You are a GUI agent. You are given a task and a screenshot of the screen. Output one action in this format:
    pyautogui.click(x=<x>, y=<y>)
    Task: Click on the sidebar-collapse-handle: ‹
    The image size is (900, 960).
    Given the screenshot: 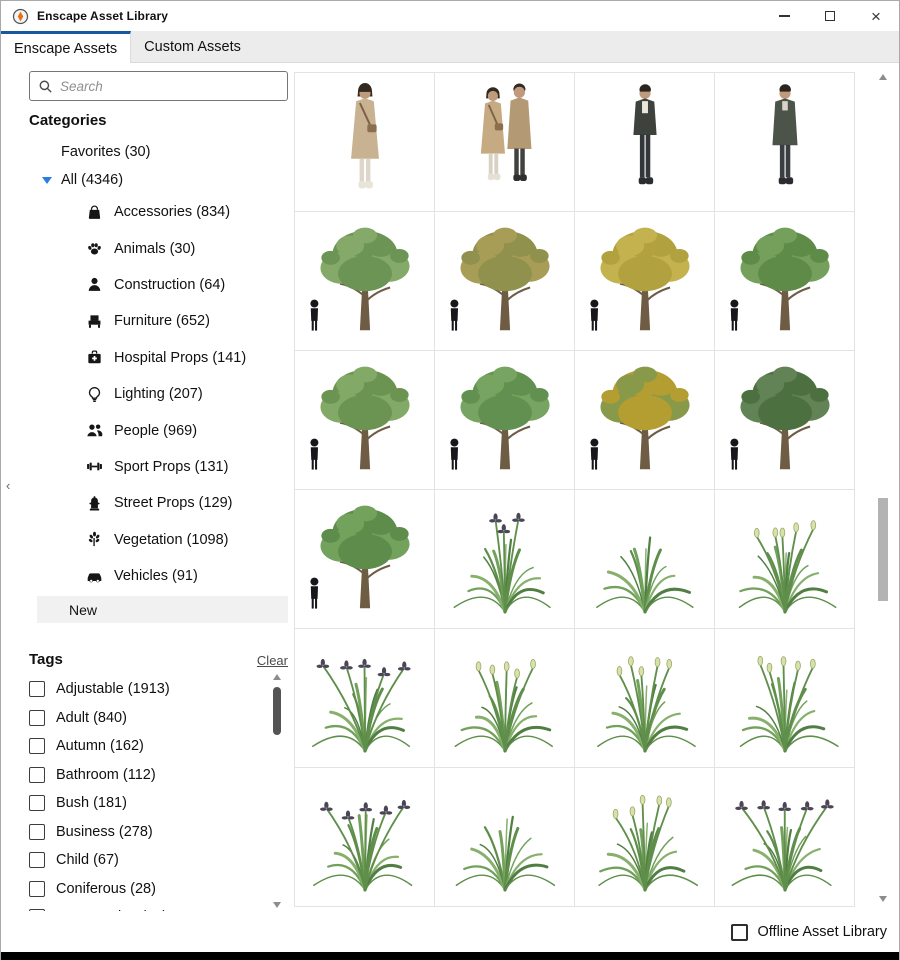 What is the action you would take?
    pyautogui.click(x=8, y=485)
    